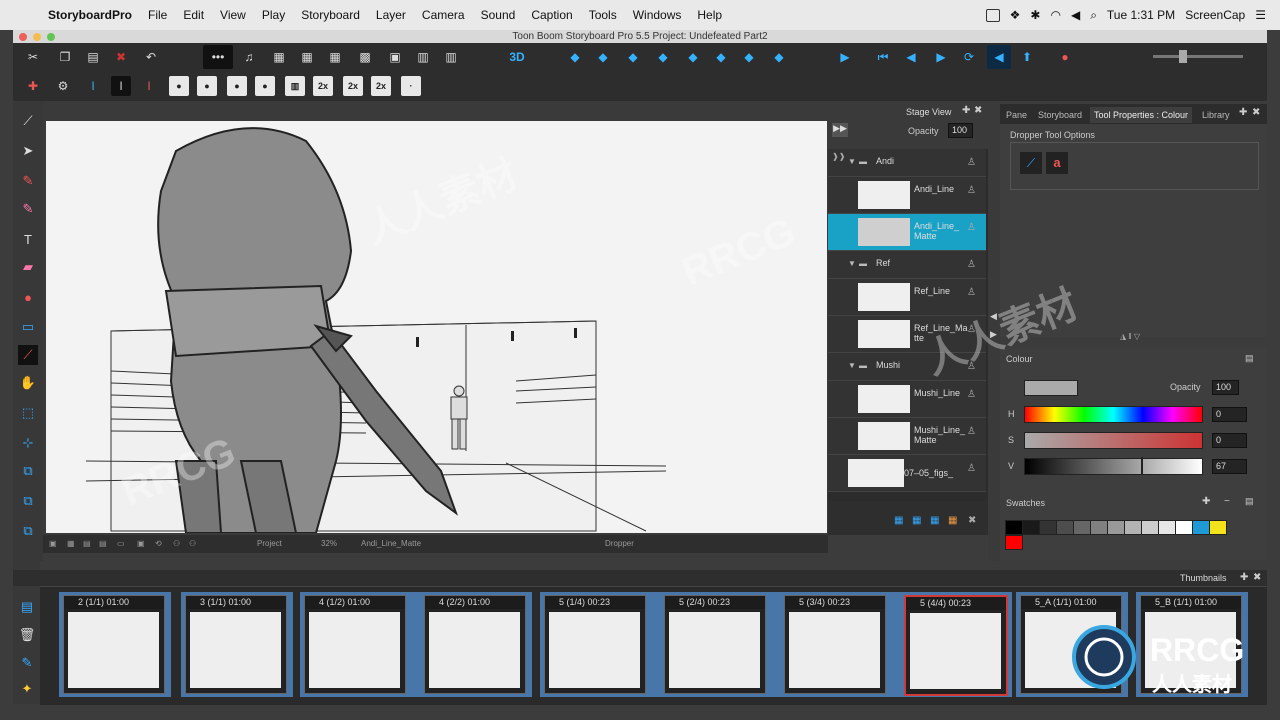 This screenshot has width=1280, height=720. Describe the element at coordinates (907, 265) in the screenshot. I see `layer-group-ref: ▼ ▬ Ref ♙` at that location.